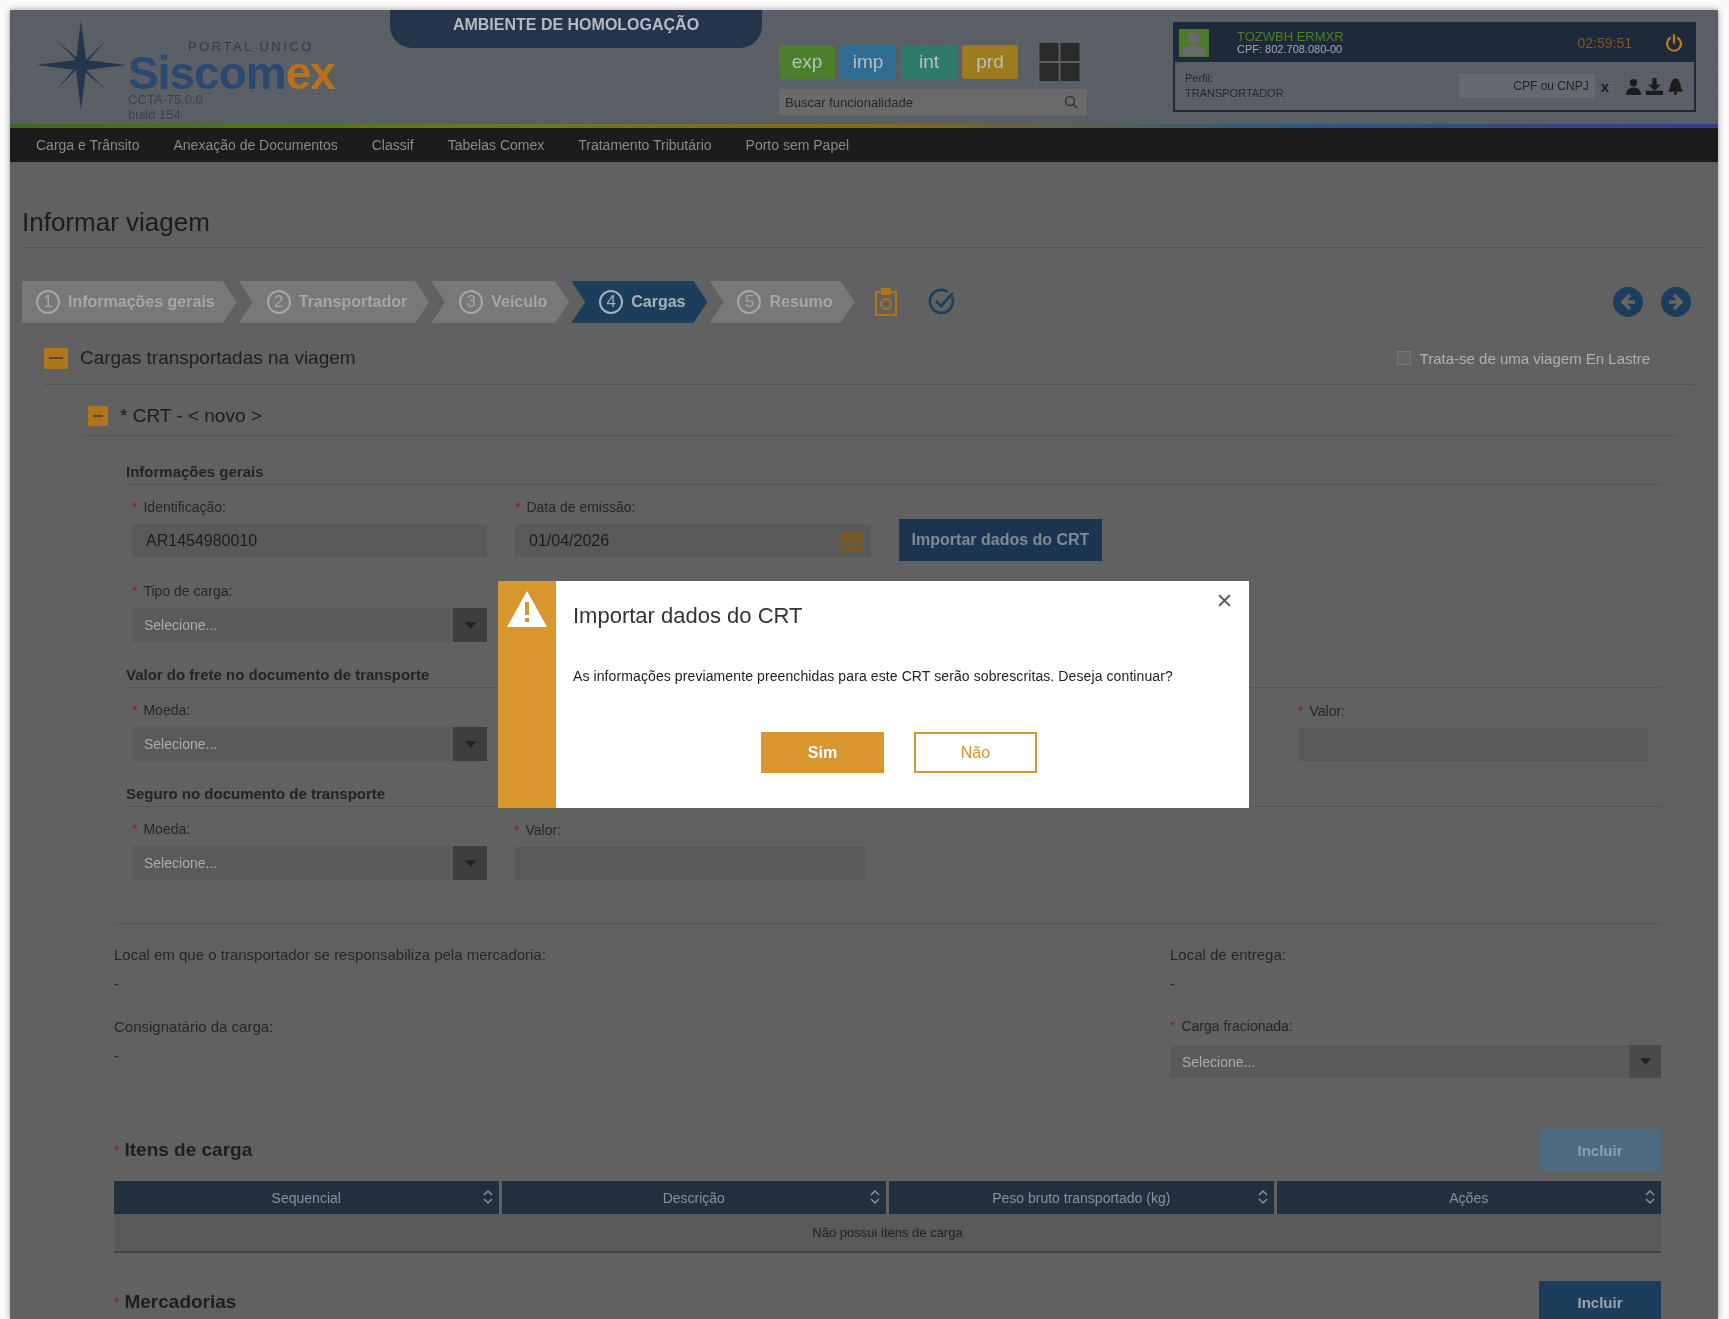 Image resolution: width=1729 pixels, height=1319 pixels. Describe the element at coordinates (1604, 43) in the screenshot. I see `session-timer: 02:59:51` at that location.